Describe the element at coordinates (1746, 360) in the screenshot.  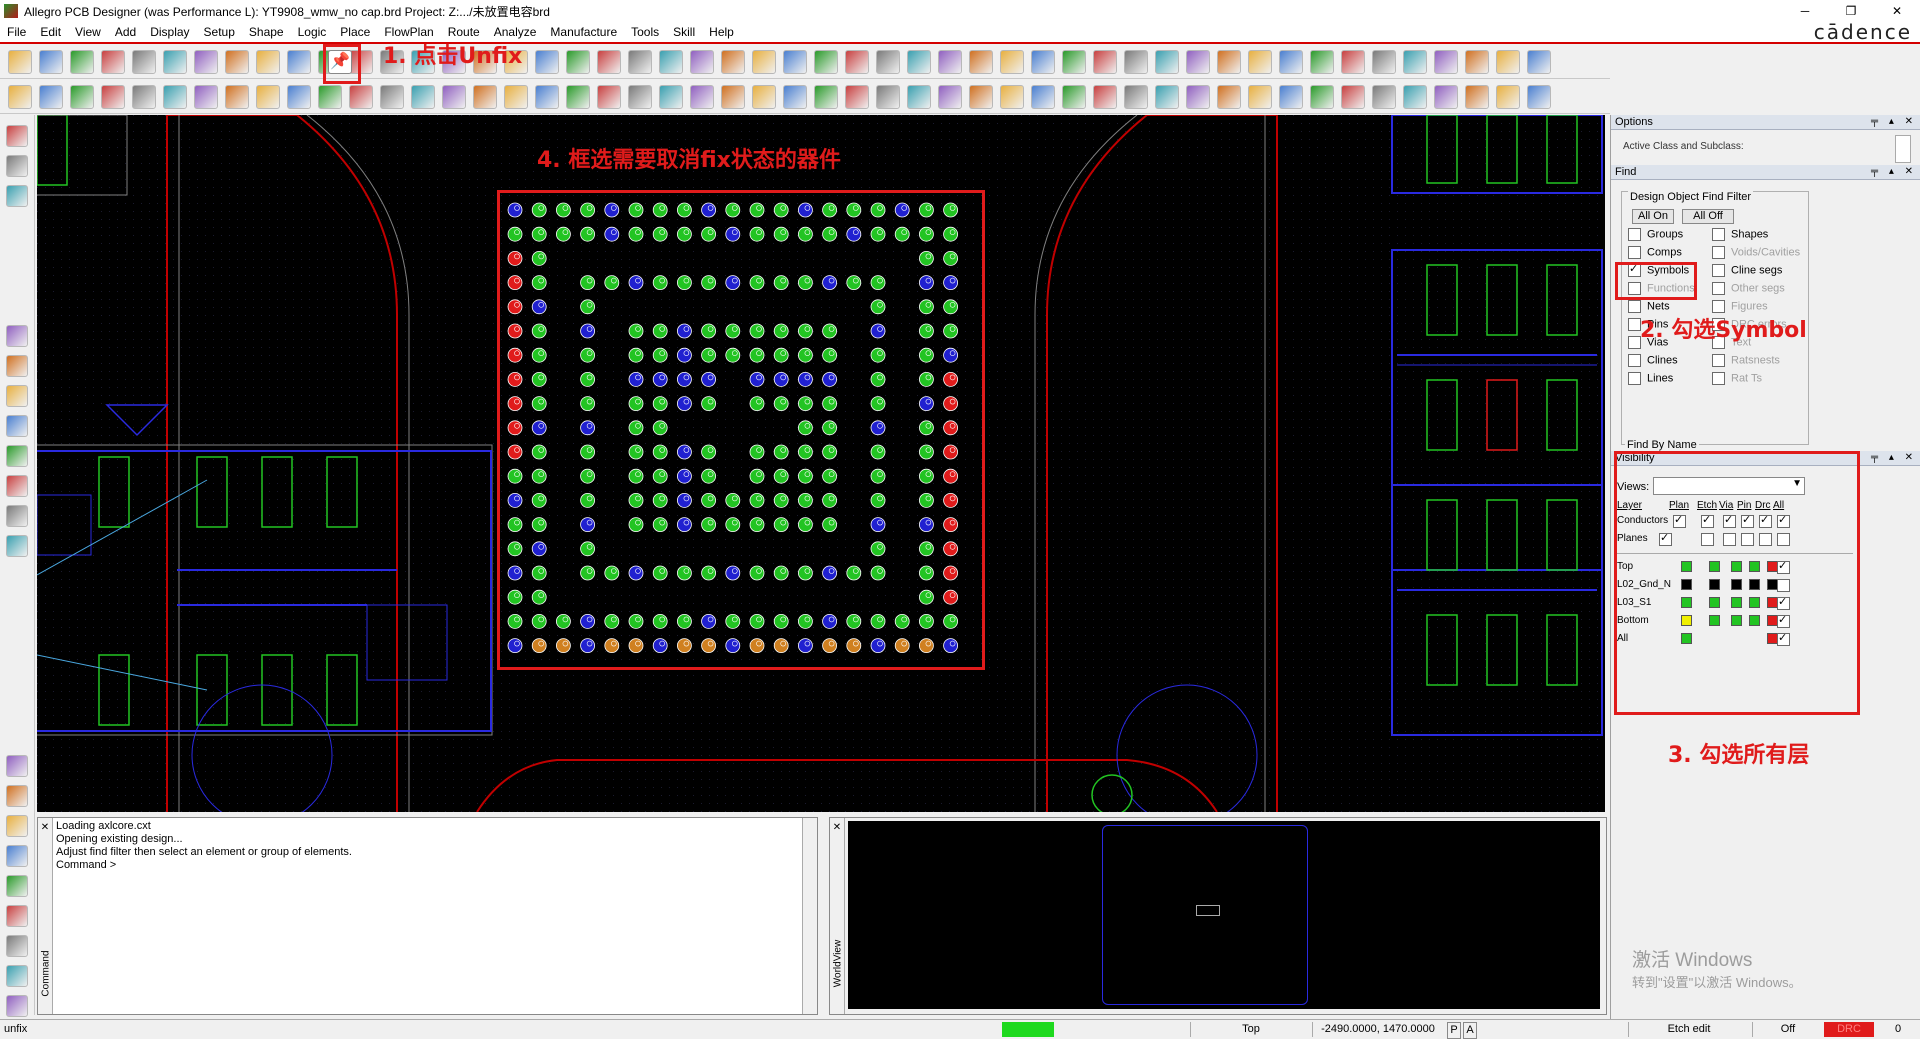
I see `right-filter-ratsnests: Ratsnests` at that location.